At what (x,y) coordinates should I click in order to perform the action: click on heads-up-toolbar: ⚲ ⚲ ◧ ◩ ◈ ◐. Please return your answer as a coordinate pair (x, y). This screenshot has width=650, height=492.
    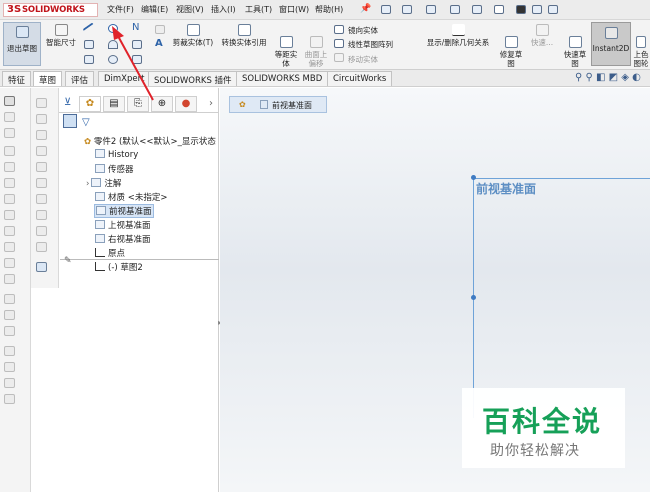
    Looking at the image, I should click on (608, 77).